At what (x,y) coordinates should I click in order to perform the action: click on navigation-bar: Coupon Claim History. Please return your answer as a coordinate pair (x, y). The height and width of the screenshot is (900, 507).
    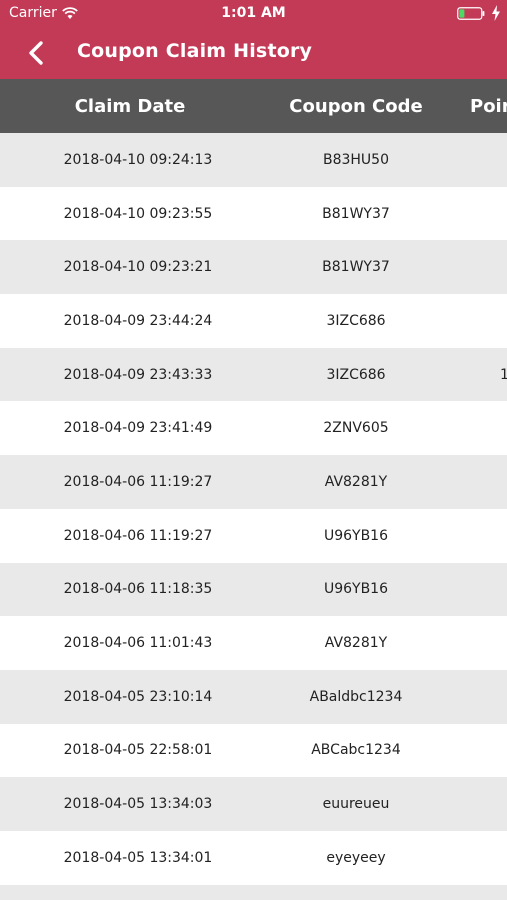
    Looking at the image, I should click on (253, 53).